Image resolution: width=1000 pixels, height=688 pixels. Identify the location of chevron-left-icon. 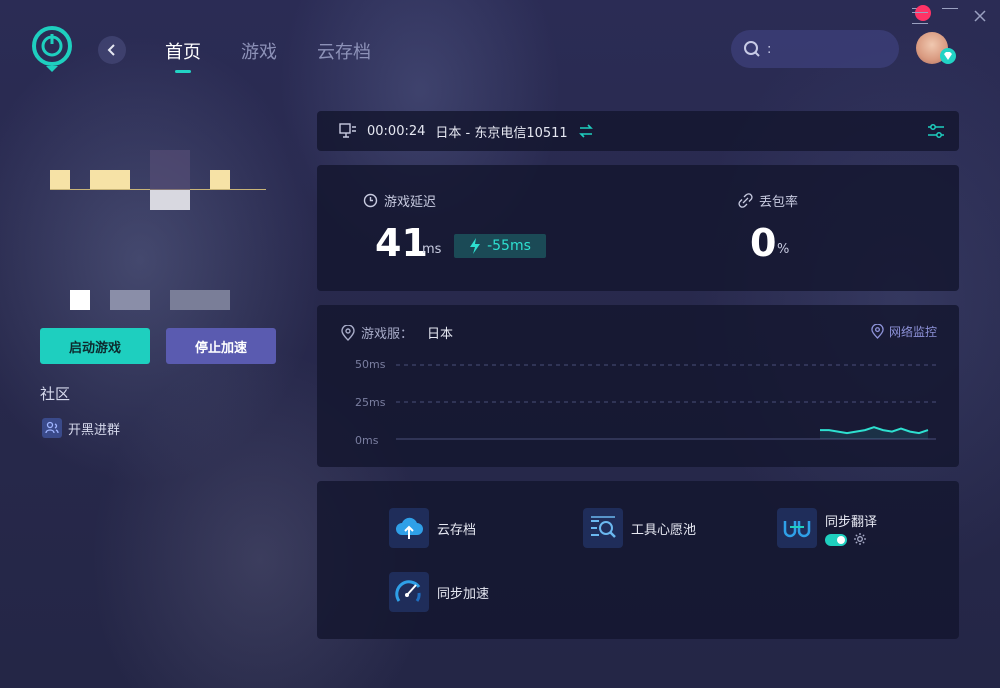
(111, 50).